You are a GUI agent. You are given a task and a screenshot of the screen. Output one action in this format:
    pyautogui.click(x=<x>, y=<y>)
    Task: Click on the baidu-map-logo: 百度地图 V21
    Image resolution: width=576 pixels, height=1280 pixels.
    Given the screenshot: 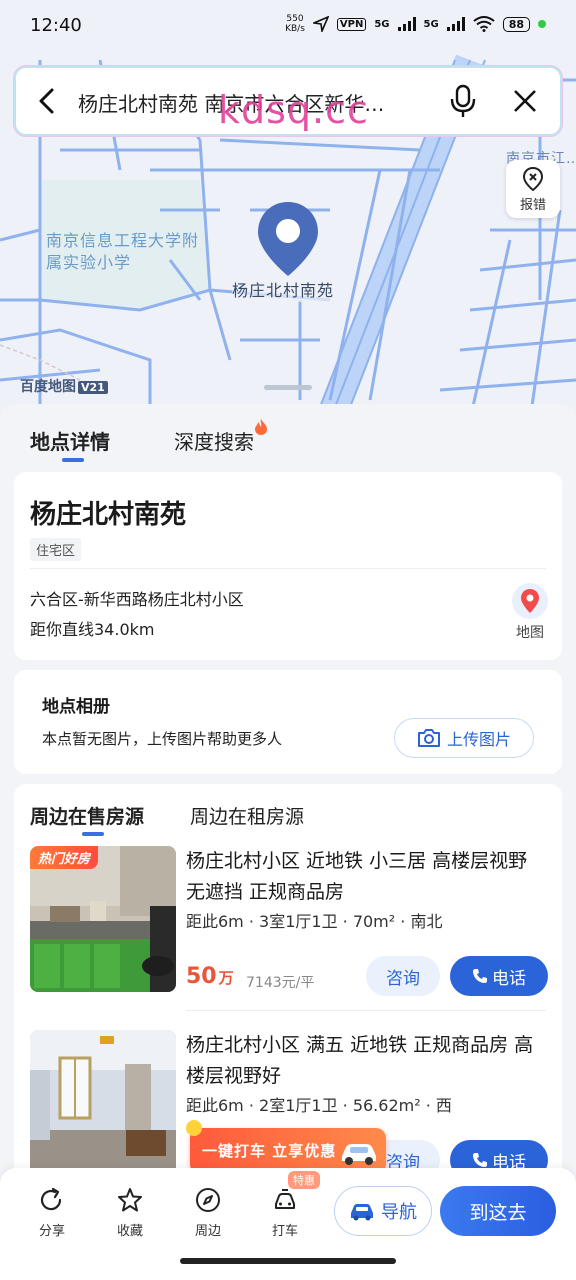 What is the action you would take?
    pyautogui.click(x=64, y=386)
    